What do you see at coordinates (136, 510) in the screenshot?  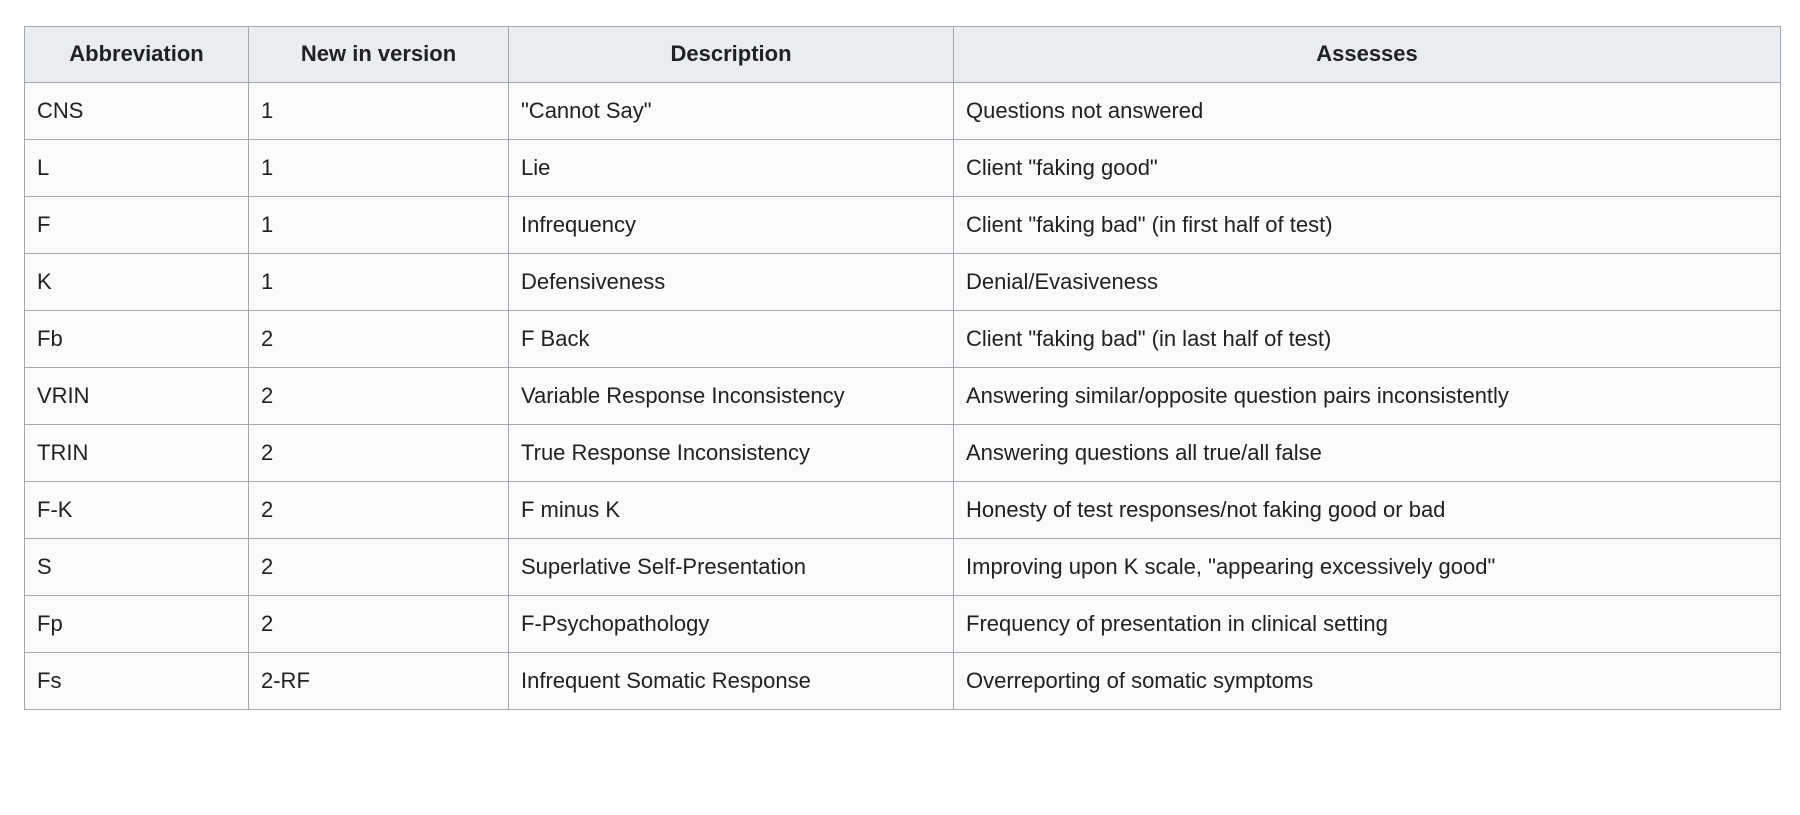 I see `cell-abbreviation: F-K` at bounding box center [136, 510].